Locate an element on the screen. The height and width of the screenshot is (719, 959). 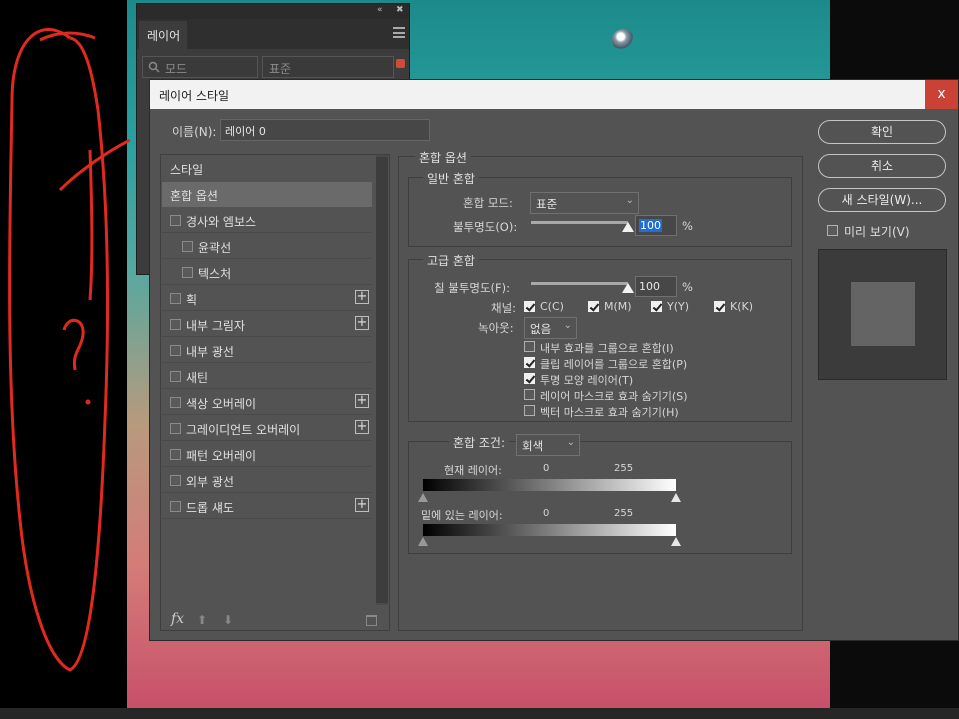
move-down-icon: ⬇ is located at coordinates (228, 620).